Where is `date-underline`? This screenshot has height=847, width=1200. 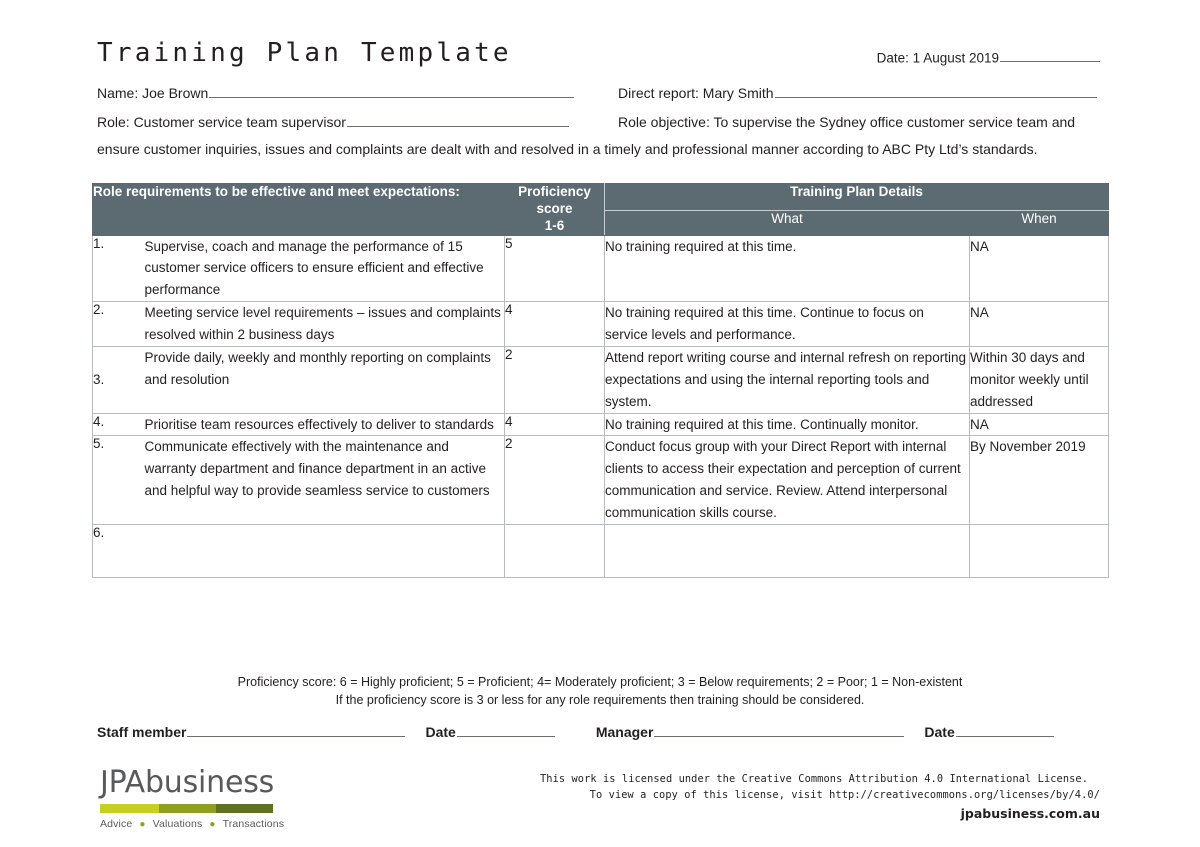 date-underline is located at coordinates (1050, 56).